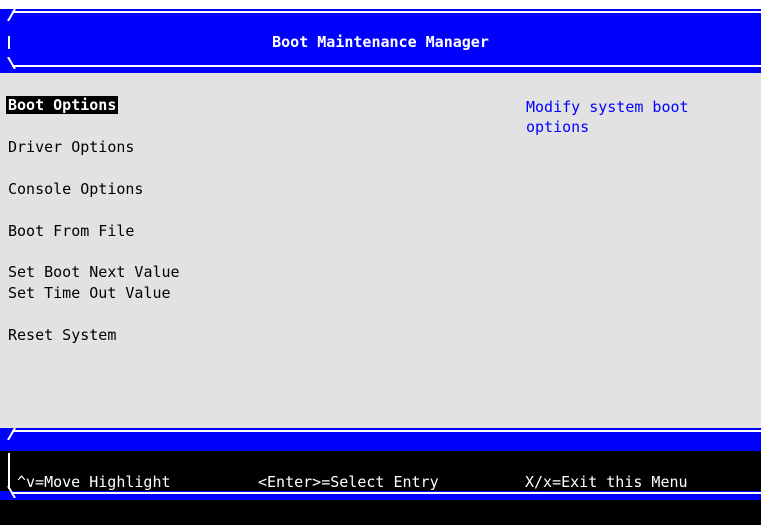 The height and width of the screenshot is (525, 761). Describe the element at coordinates (606, 482) in the screenshot. I see `exit-menu-hint: X/x=Exit this Menu` at that location.